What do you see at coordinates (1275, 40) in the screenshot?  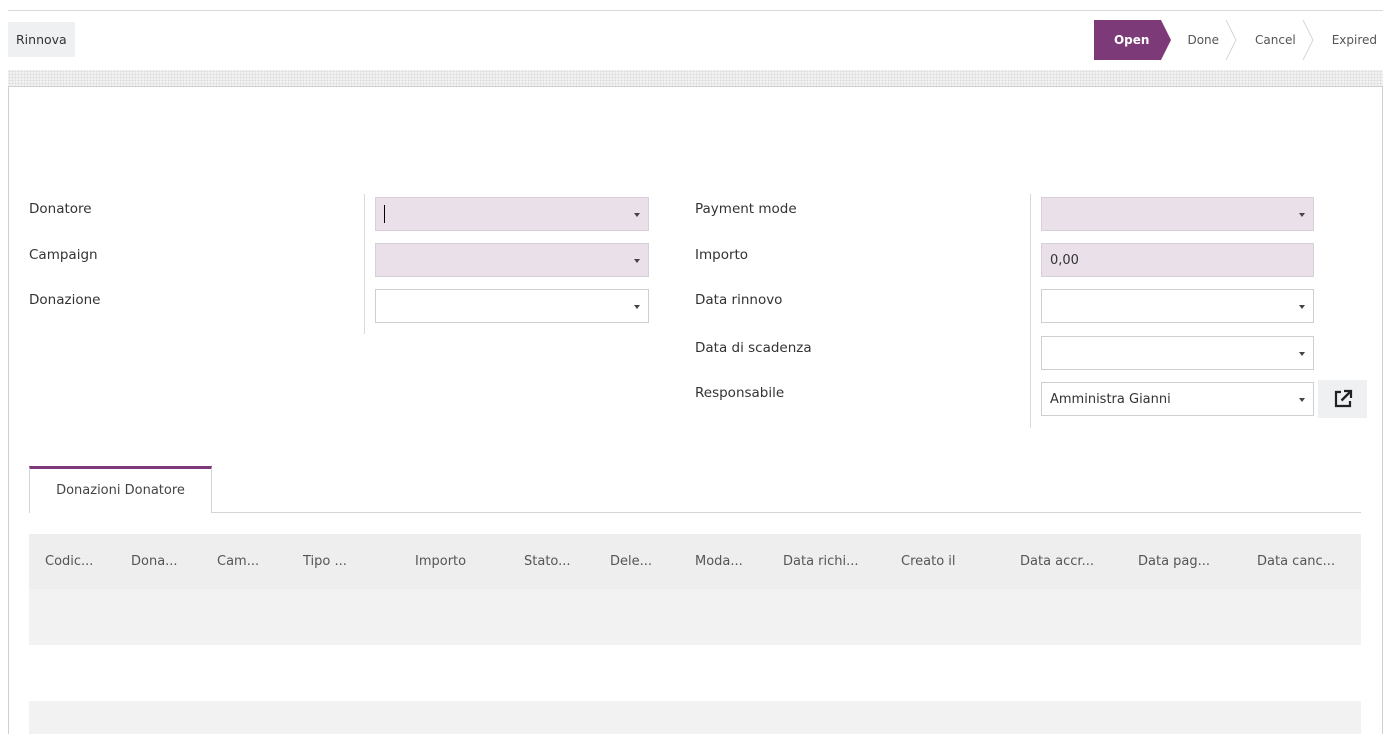 I see `stage-cancel-label: Cancel` at bounding box center [1275, 40].